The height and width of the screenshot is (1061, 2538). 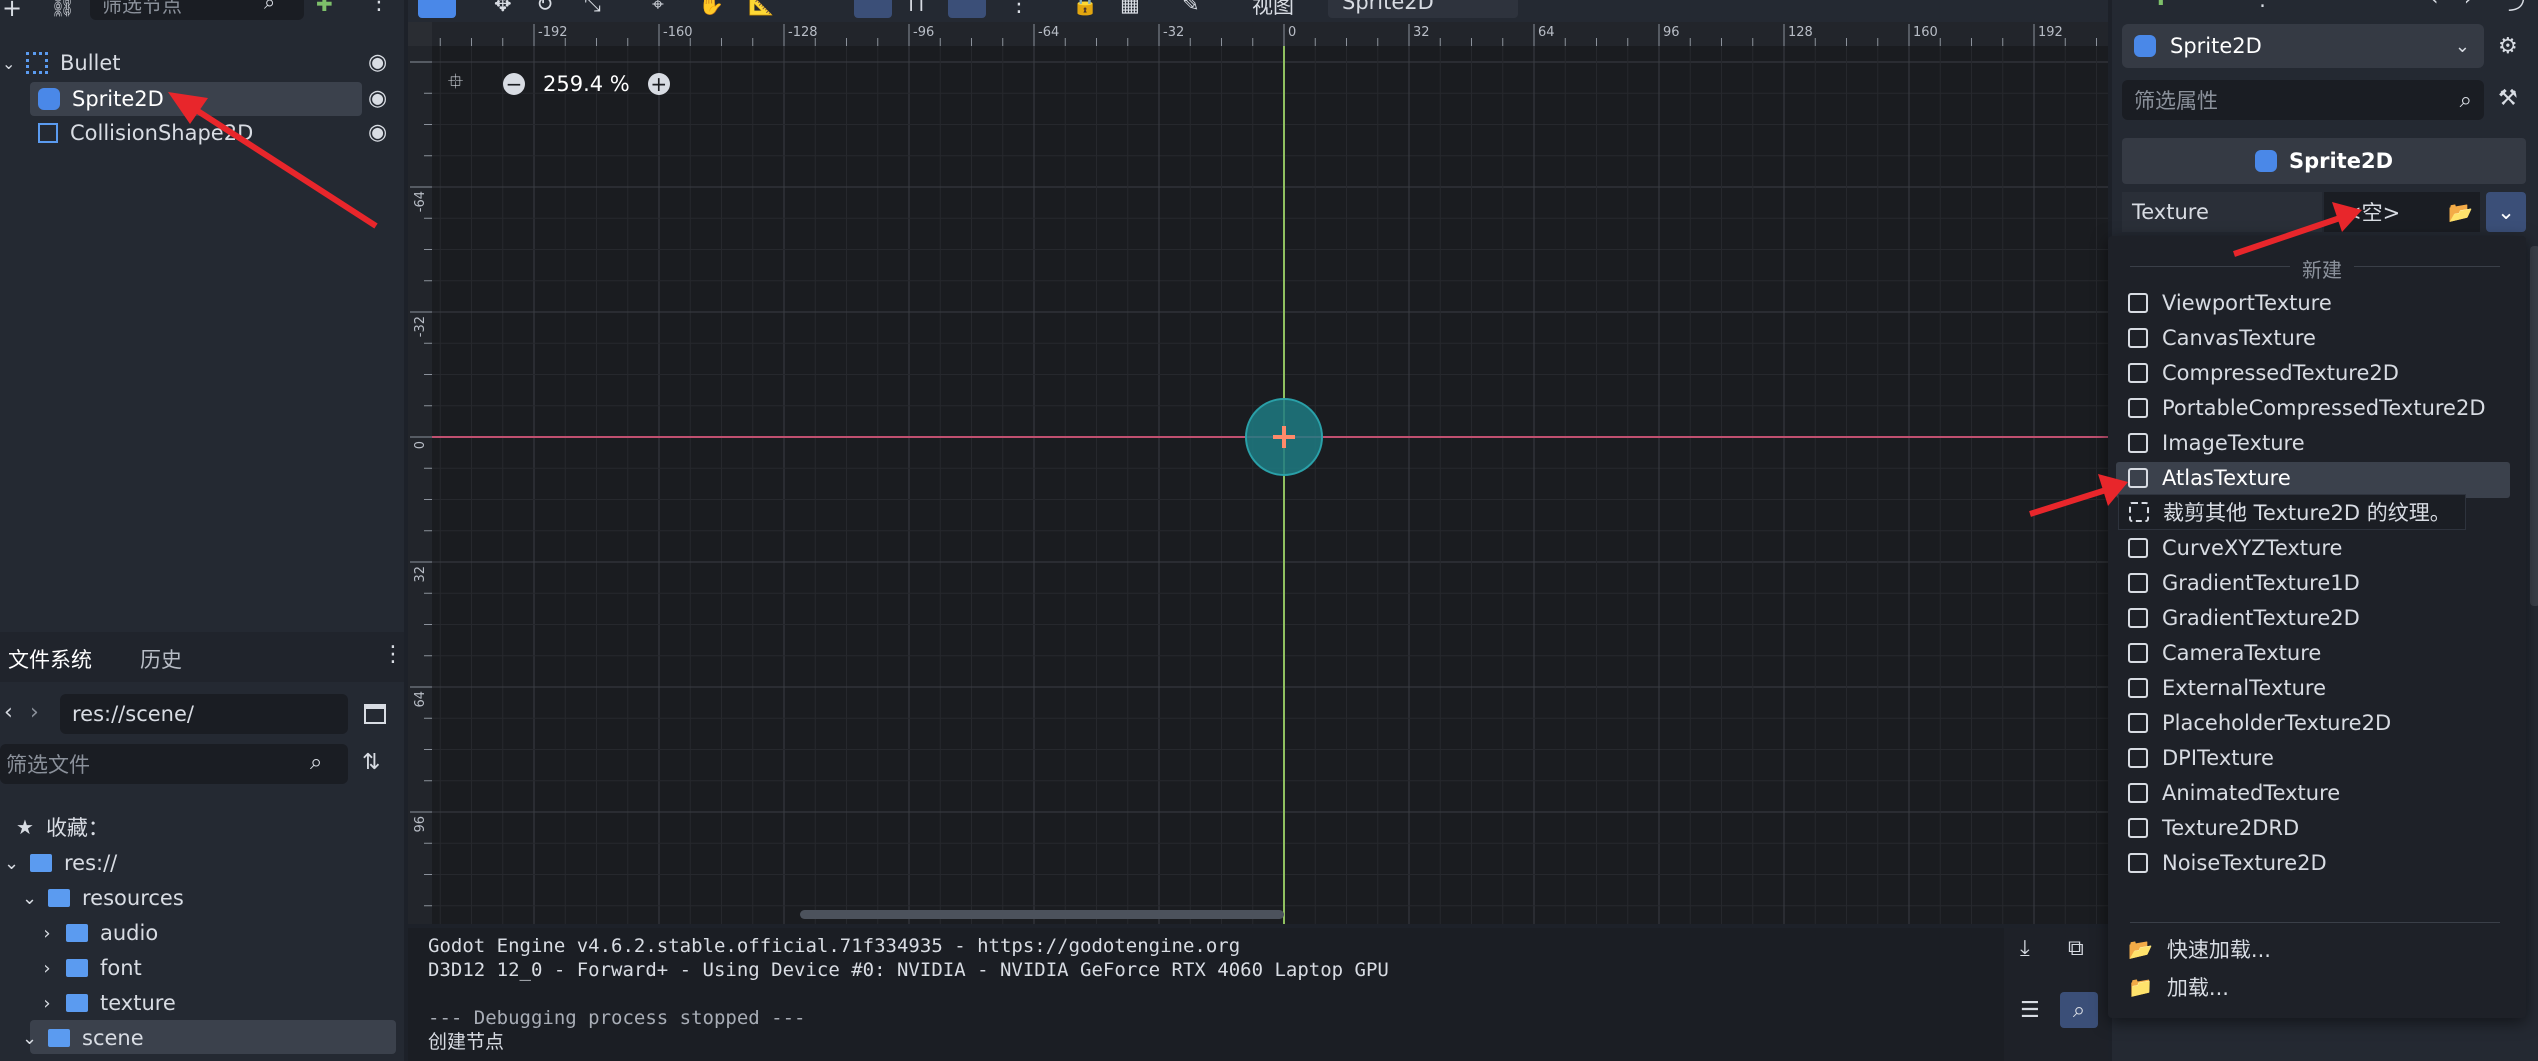 What do you see at coordinates (2314, 758) in the screenshot?
I see `menu-item-dpitexture: DPITexture` at bounding box center [2314, 758].